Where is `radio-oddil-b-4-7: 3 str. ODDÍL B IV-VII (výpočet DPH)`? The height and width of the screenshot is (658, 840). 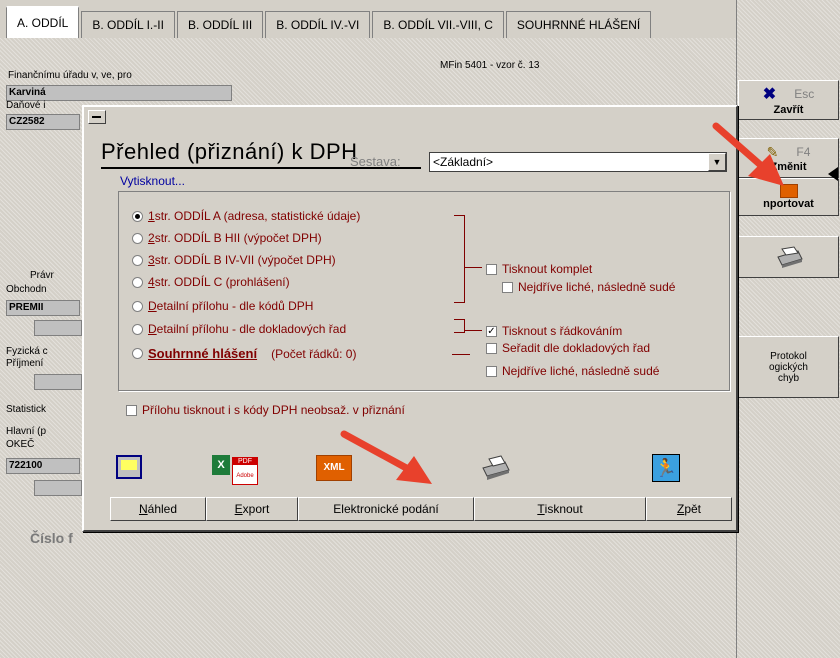 radio-oddil-b-4-7: 3 str. ODDÍL B IV-VII (výpočet DPH) is located at coordinates (234, 260).